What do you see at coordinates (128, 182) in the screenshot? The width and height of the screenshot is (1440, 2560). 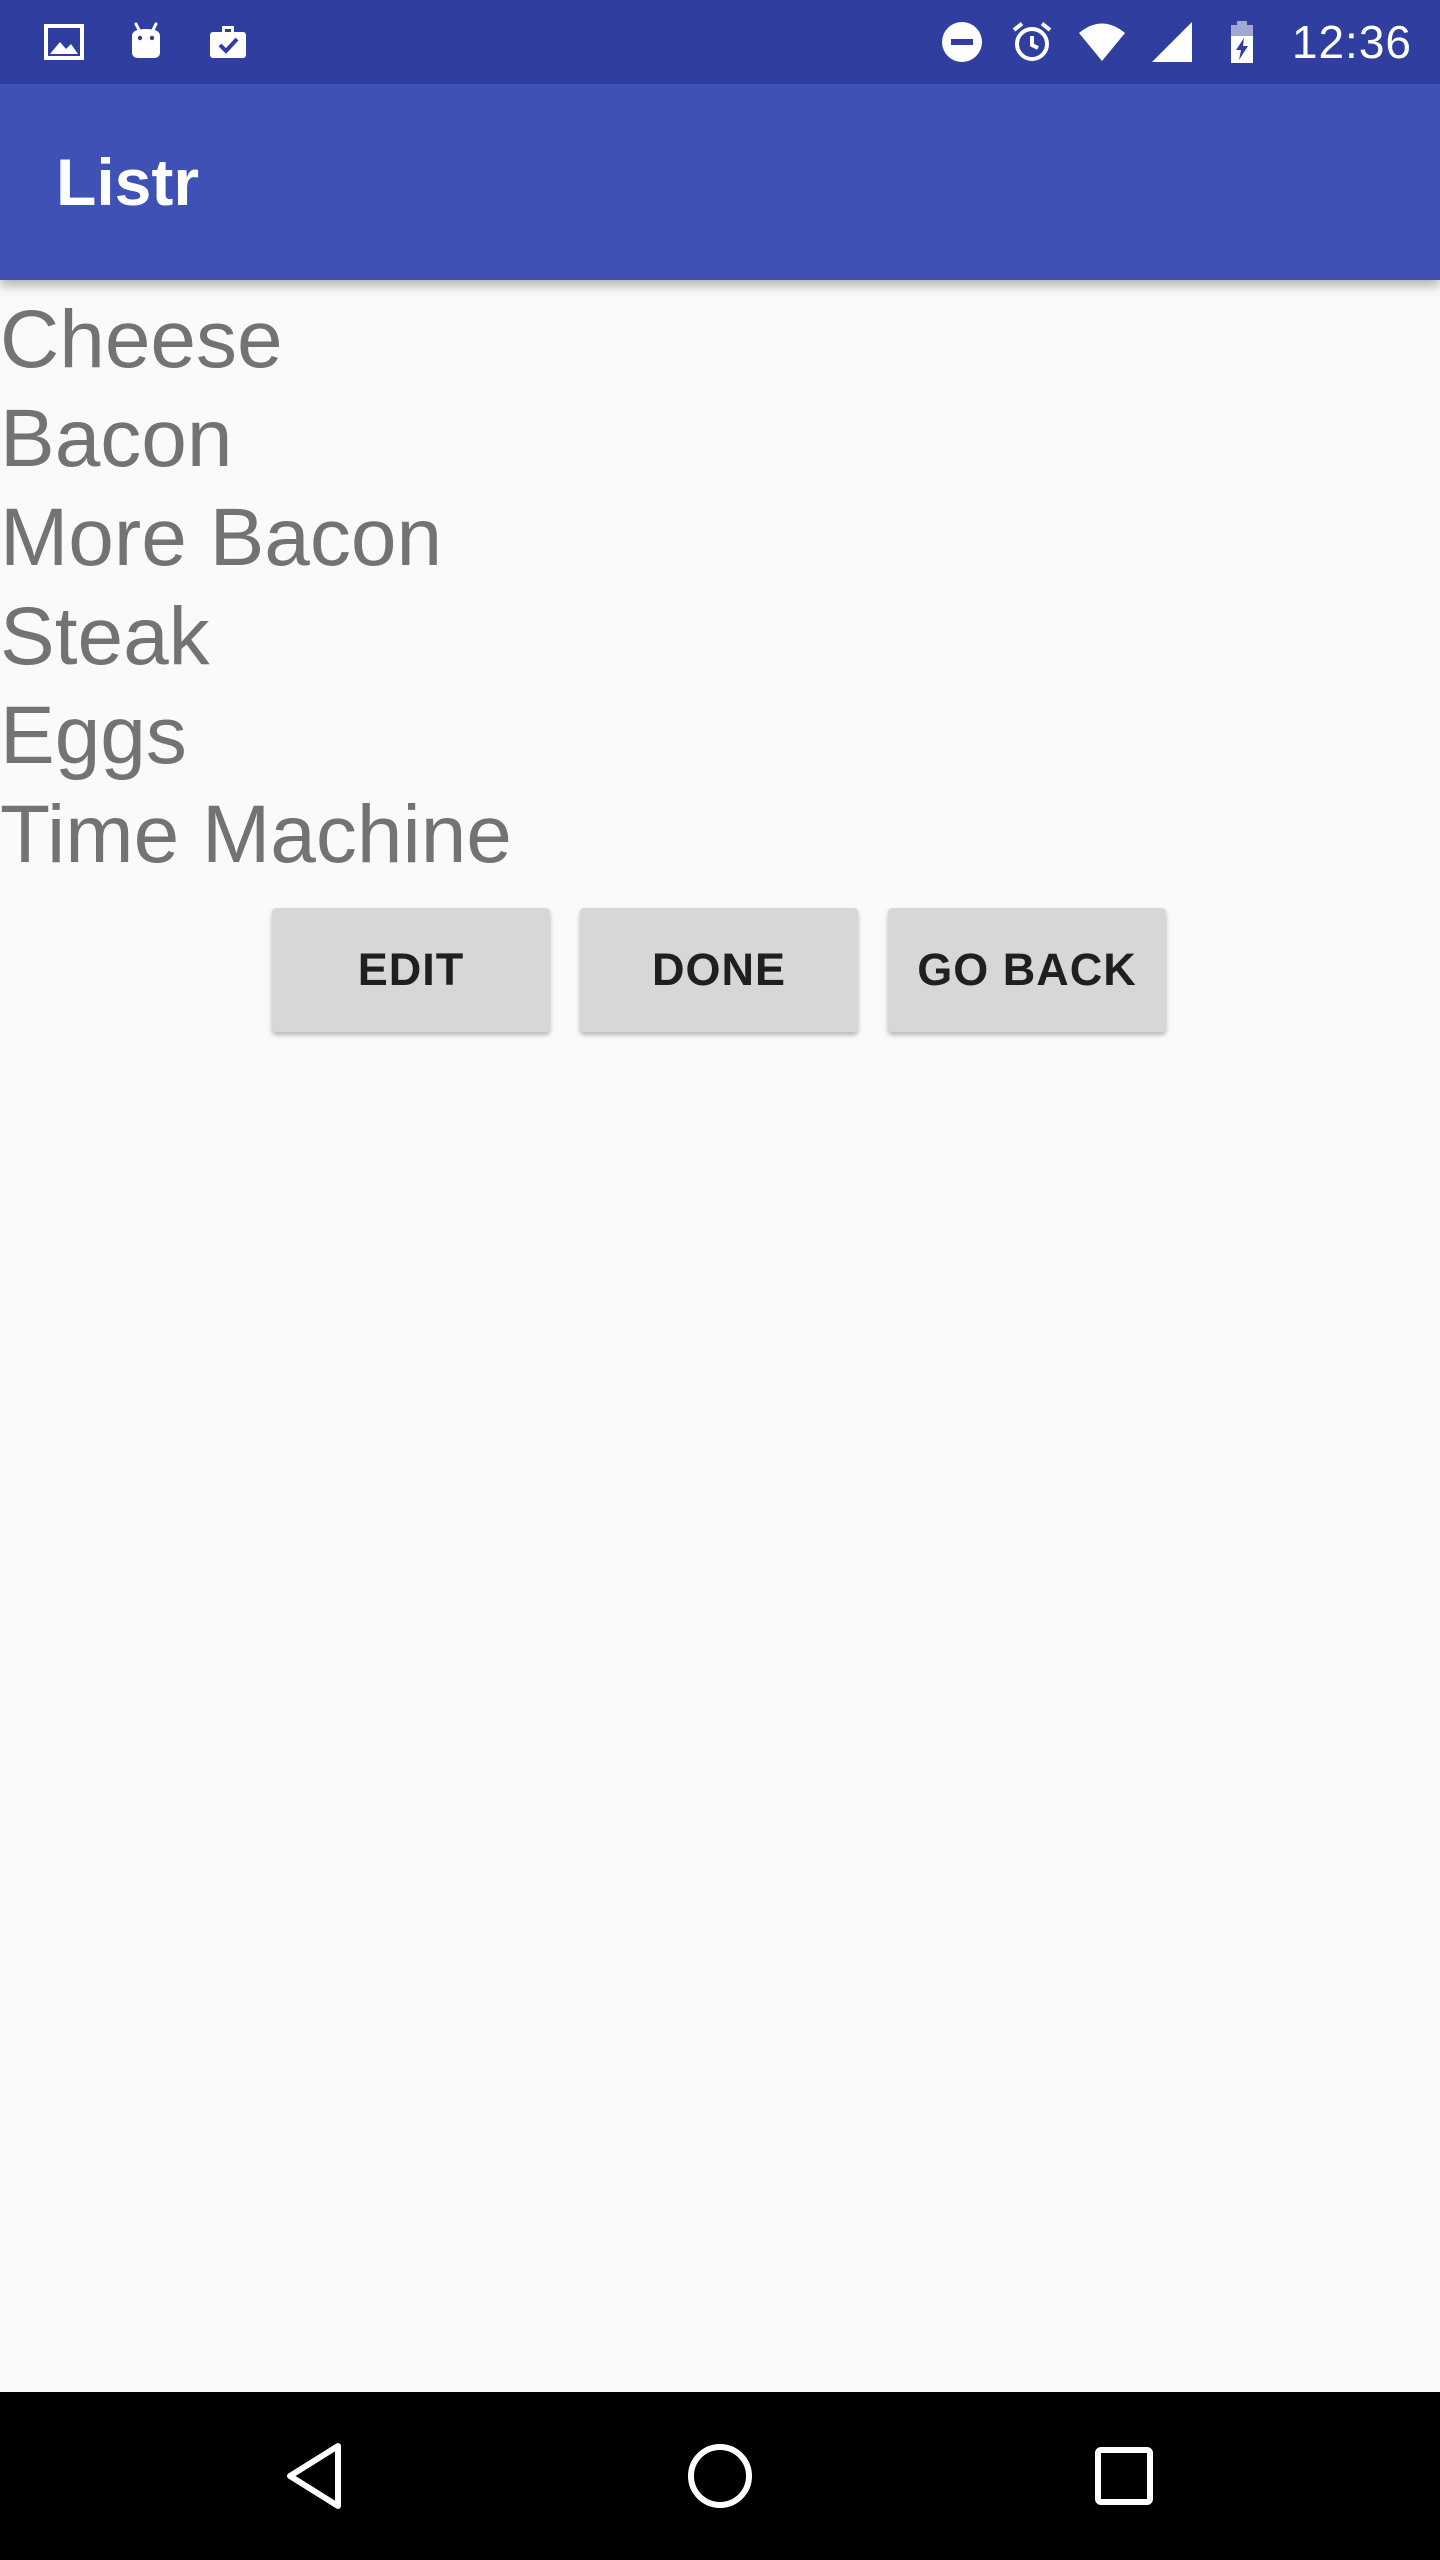 I see `app-title: Listr` at bounding box center [128, 182].